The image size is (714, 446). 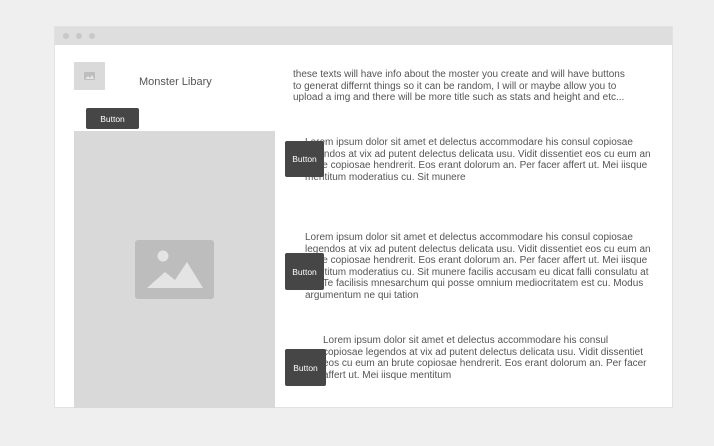 What do you see at coordinates (304, 159) in the screenshot?
I see `section-1-button: Button` at bounding box center [304, 159].